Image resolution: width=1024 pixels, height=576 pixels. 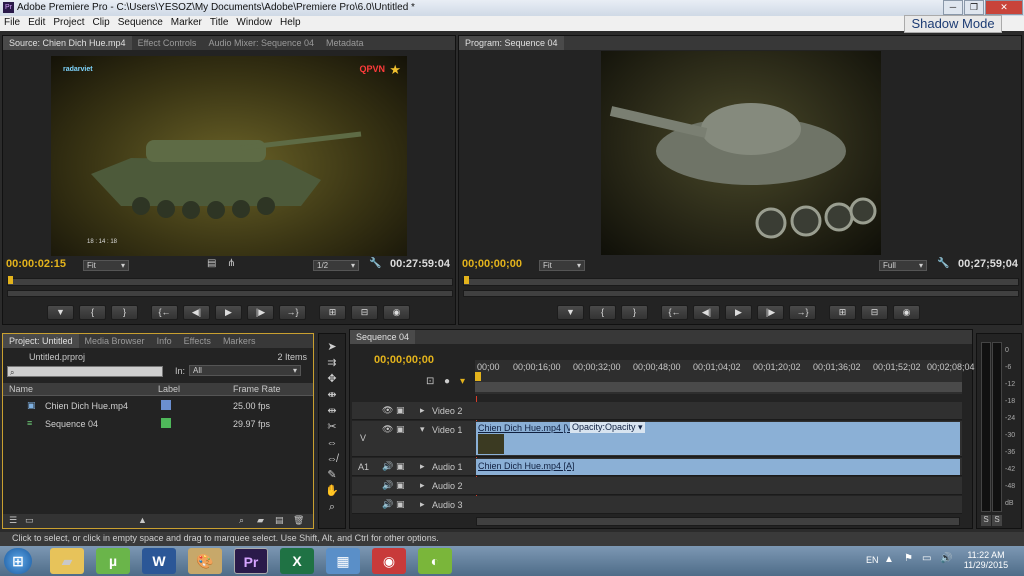 What do you see at coordinates (718, 438) in the screenshot?
I see `video-clip: Chien Dich Hue.mp4 [V] Opacity:Opacity ▾` at bounding box center [718, 438].